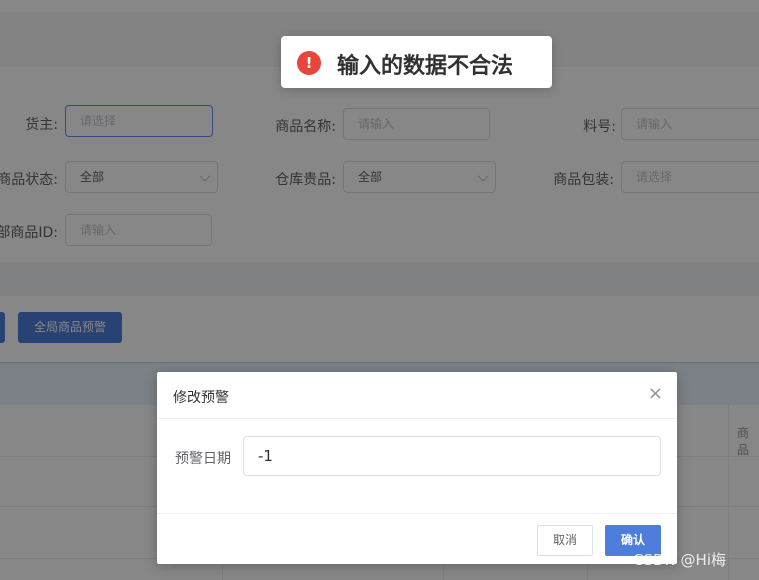  I want to click on dialog-title: 修改预警, so click(201, 398).